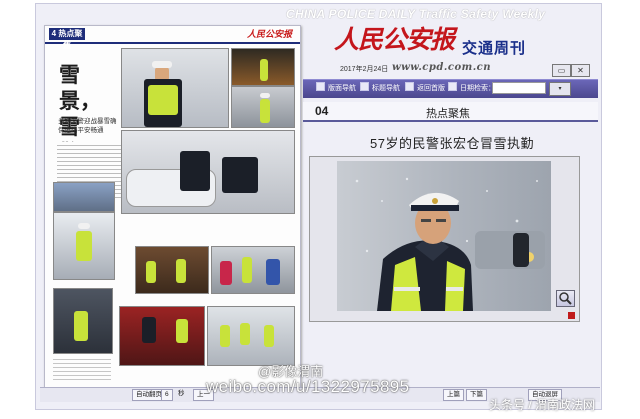  What do you see at coordinates (561, 70) in the screenshot?
I see `minimize-icon: ▭` at bounding box center [561, 70].